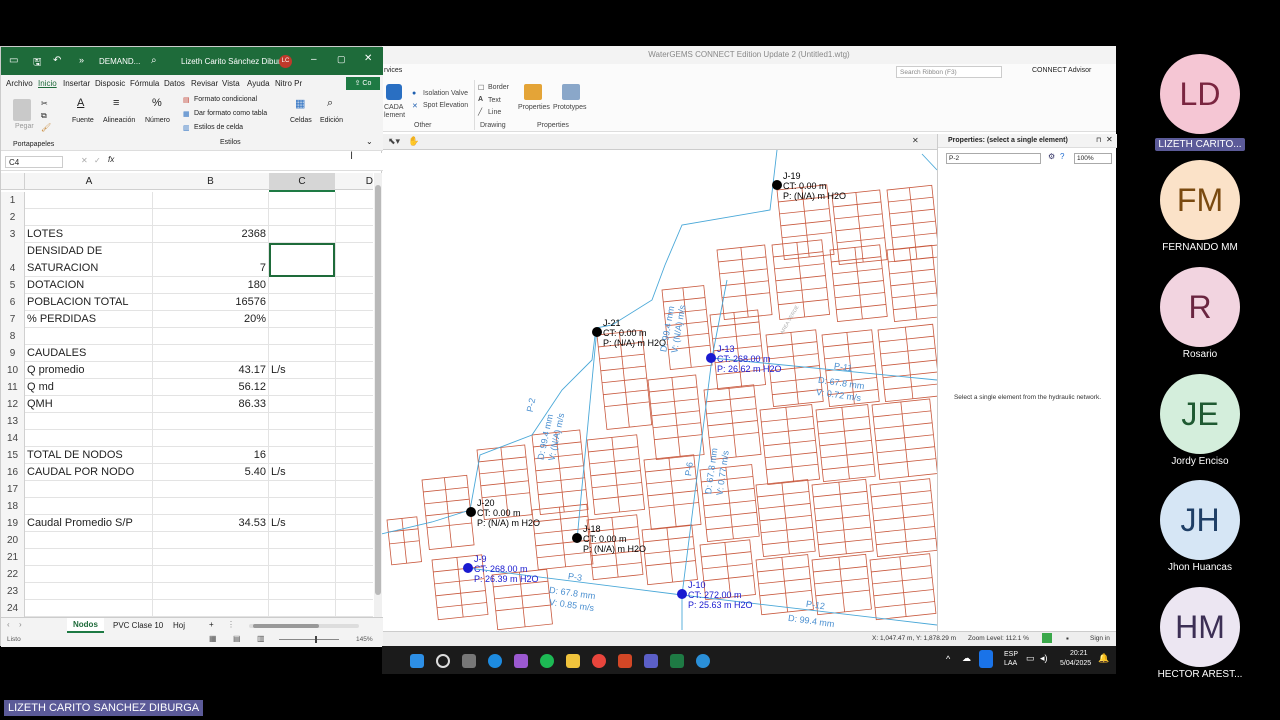 The width and height of the screenshot is (1280, 720). Describe the element at coordinates (302, 260) in the screenshot. I see `selected-cell-c4` at that location.